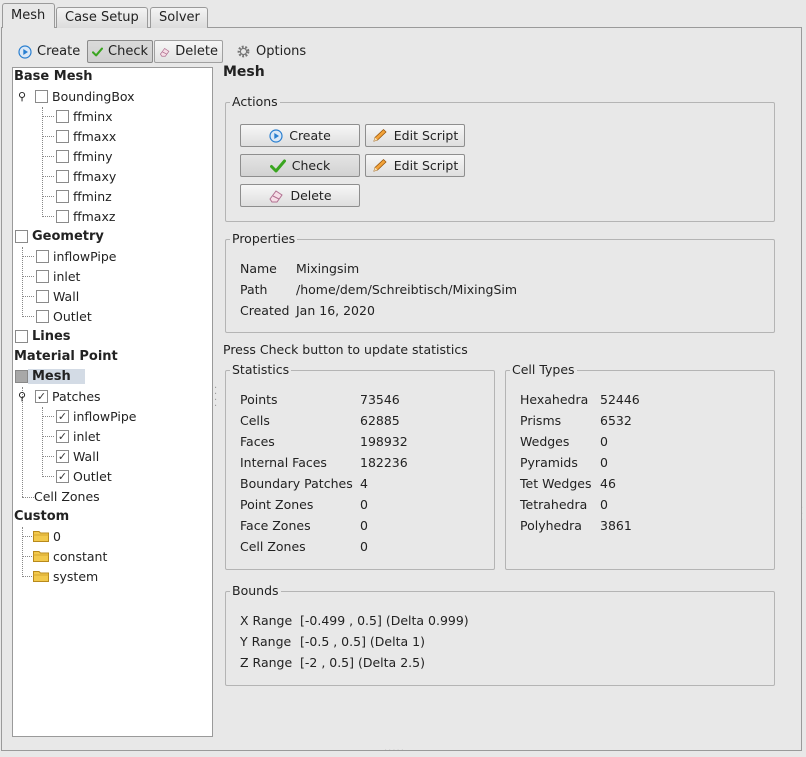 Image resolution: width=806 pixels, height=757 pixels. I want to click on tree-node-label: Wall, so click(66, 296).